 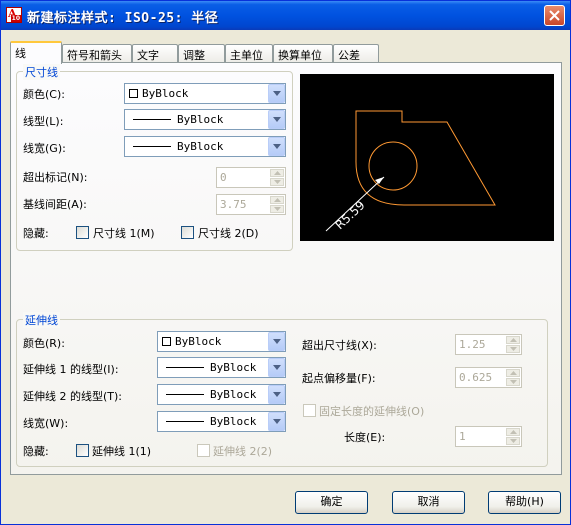 What do you see at coordinates (187, 232) in the screenshot?
I see `suppress-dim-line-2-checkbox` at bounding box center [187, 232].